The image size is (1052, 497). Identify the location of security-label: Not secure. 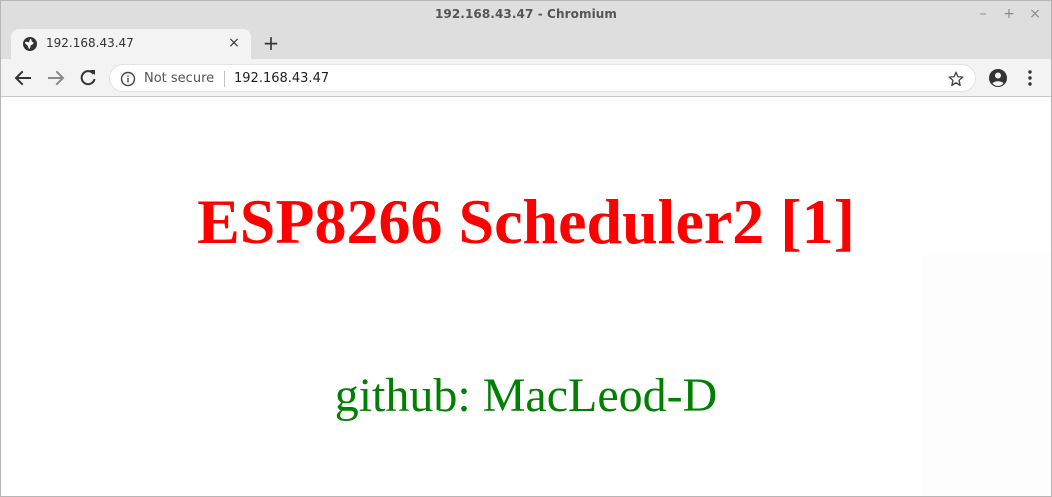
(179, 78).